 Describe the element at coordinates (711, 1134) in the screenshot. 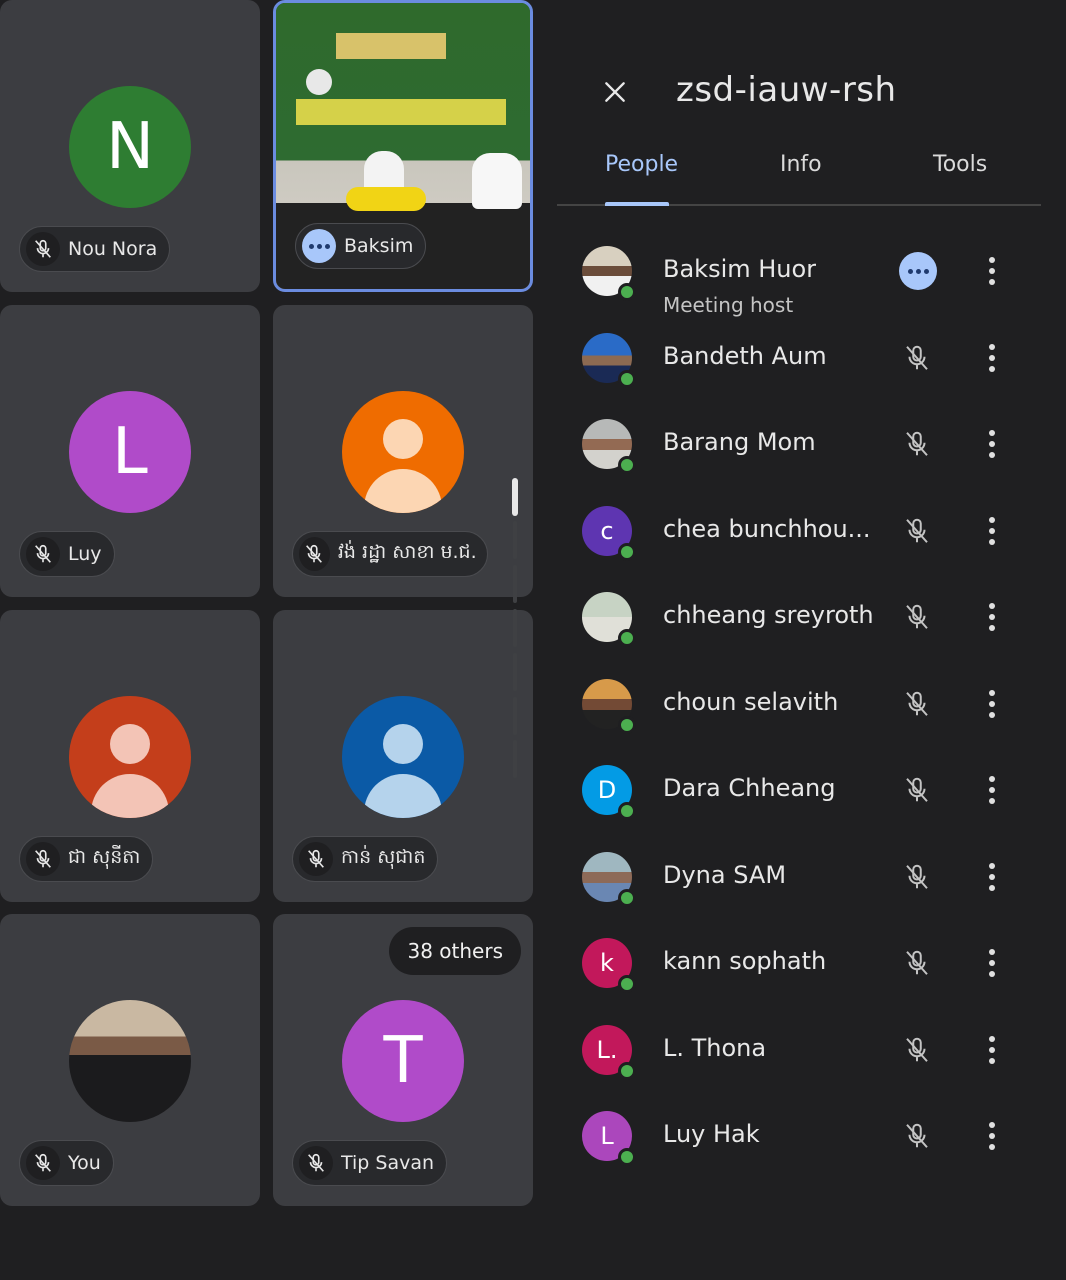

I see `participant-name: Luy Hak` at that location.